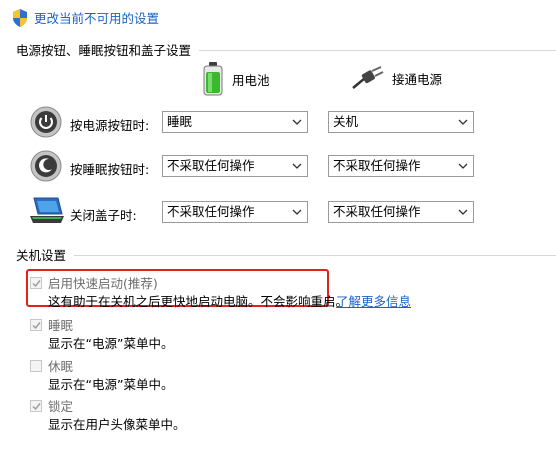 The width and height of the screenshot is (556, 458). I want to click on power-button-icon, so click(46, 122).